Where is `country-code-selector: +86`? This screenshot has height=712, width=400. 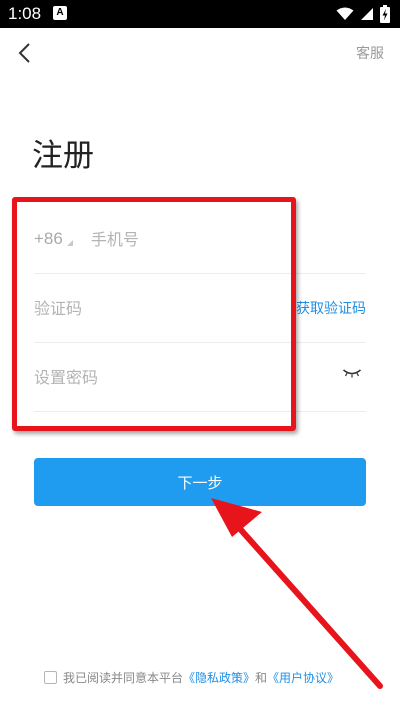 country-code-selector: +86 is located at coordinates (48, 239).